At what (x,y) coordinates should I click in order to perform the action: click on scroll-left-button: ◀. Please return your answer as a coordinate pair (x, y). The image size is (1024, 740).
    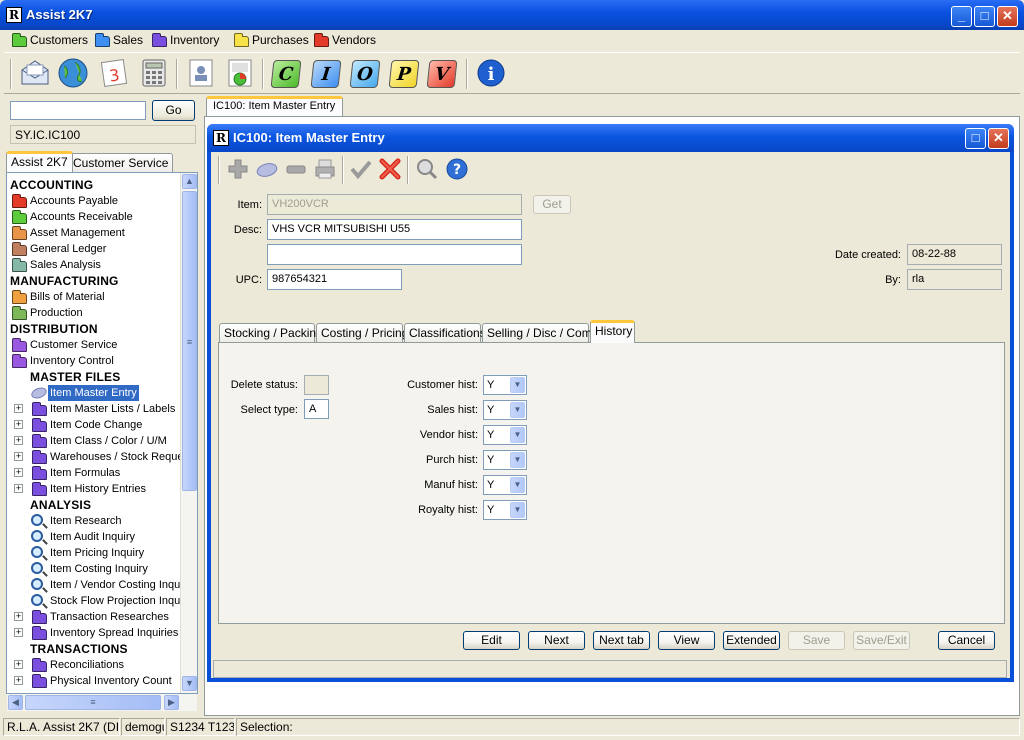
    Looking at the image, I should click on (15, 702).